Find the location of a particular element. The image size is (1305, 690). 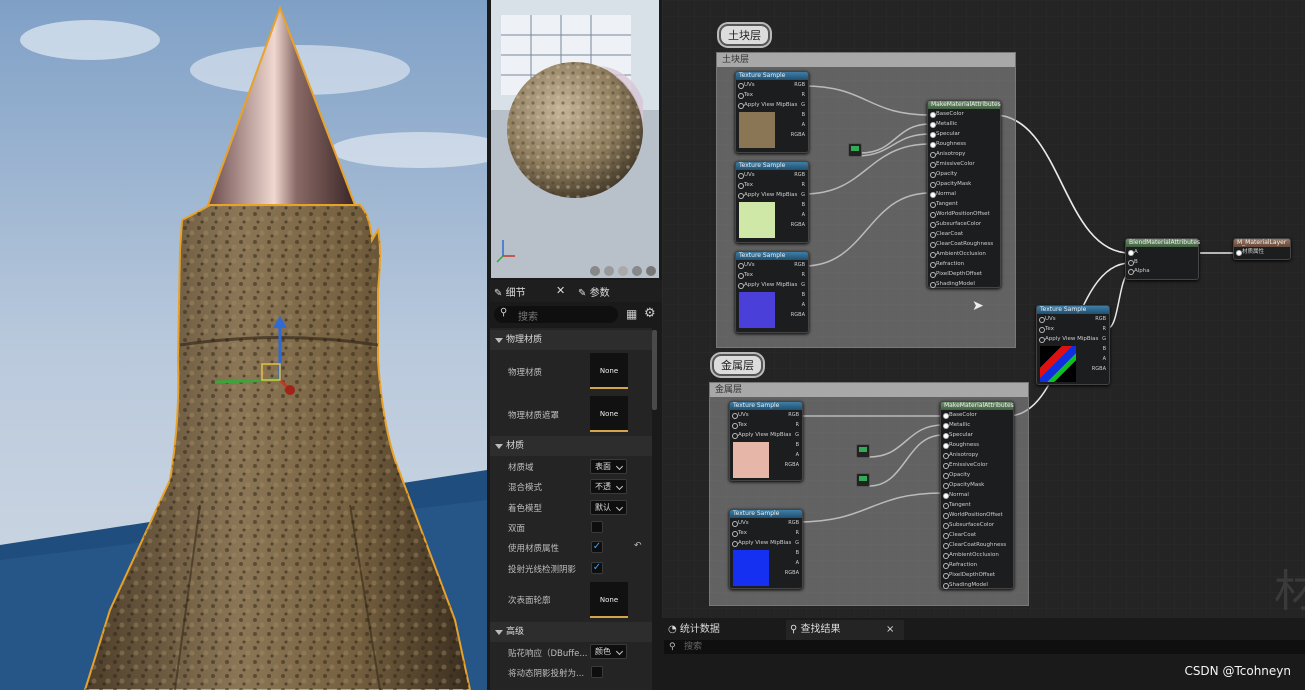

tab-parameters: ✎ 参数 is located at coordinates (594, 291).